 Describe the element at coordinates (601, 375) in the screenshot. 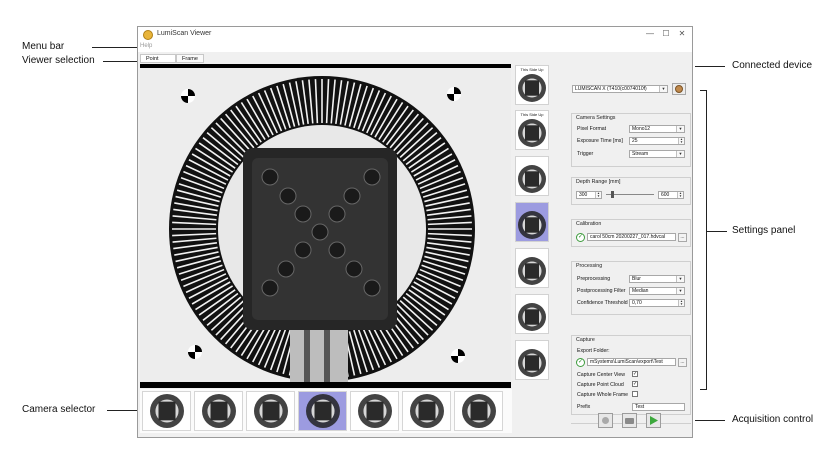

I see `capture-center-view-label: Capture Center View` at that location.